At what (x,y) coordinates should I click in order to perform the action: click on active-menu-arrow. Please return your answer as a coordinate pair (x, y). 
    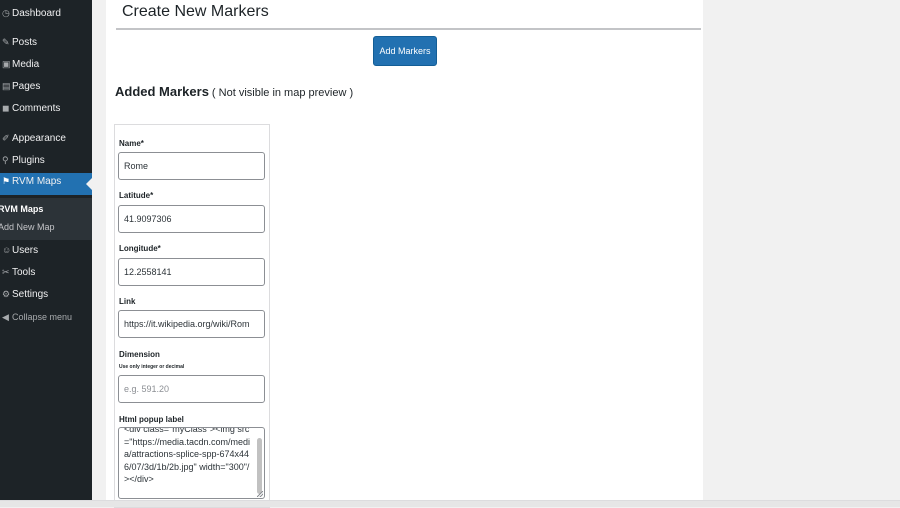
    Looking at the image, I should click on (89, 184).